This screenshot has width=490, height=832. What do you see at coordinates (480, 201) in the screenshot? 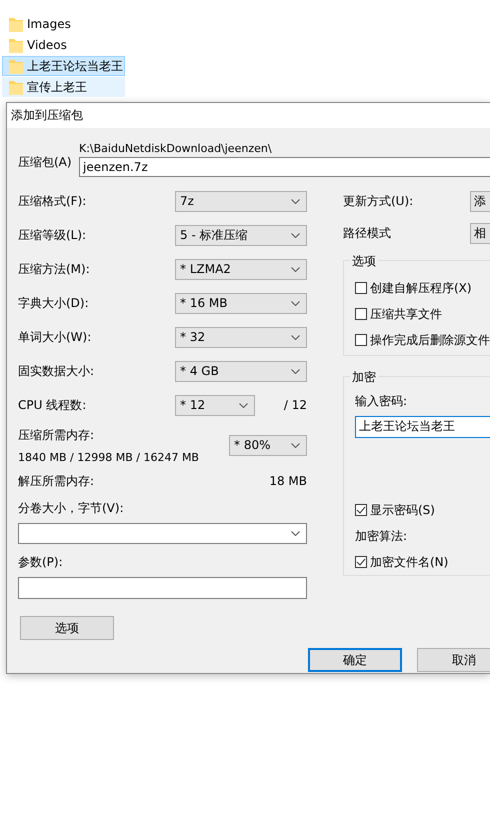
I see `dropdown: 添` at bounding box center [480, 201].